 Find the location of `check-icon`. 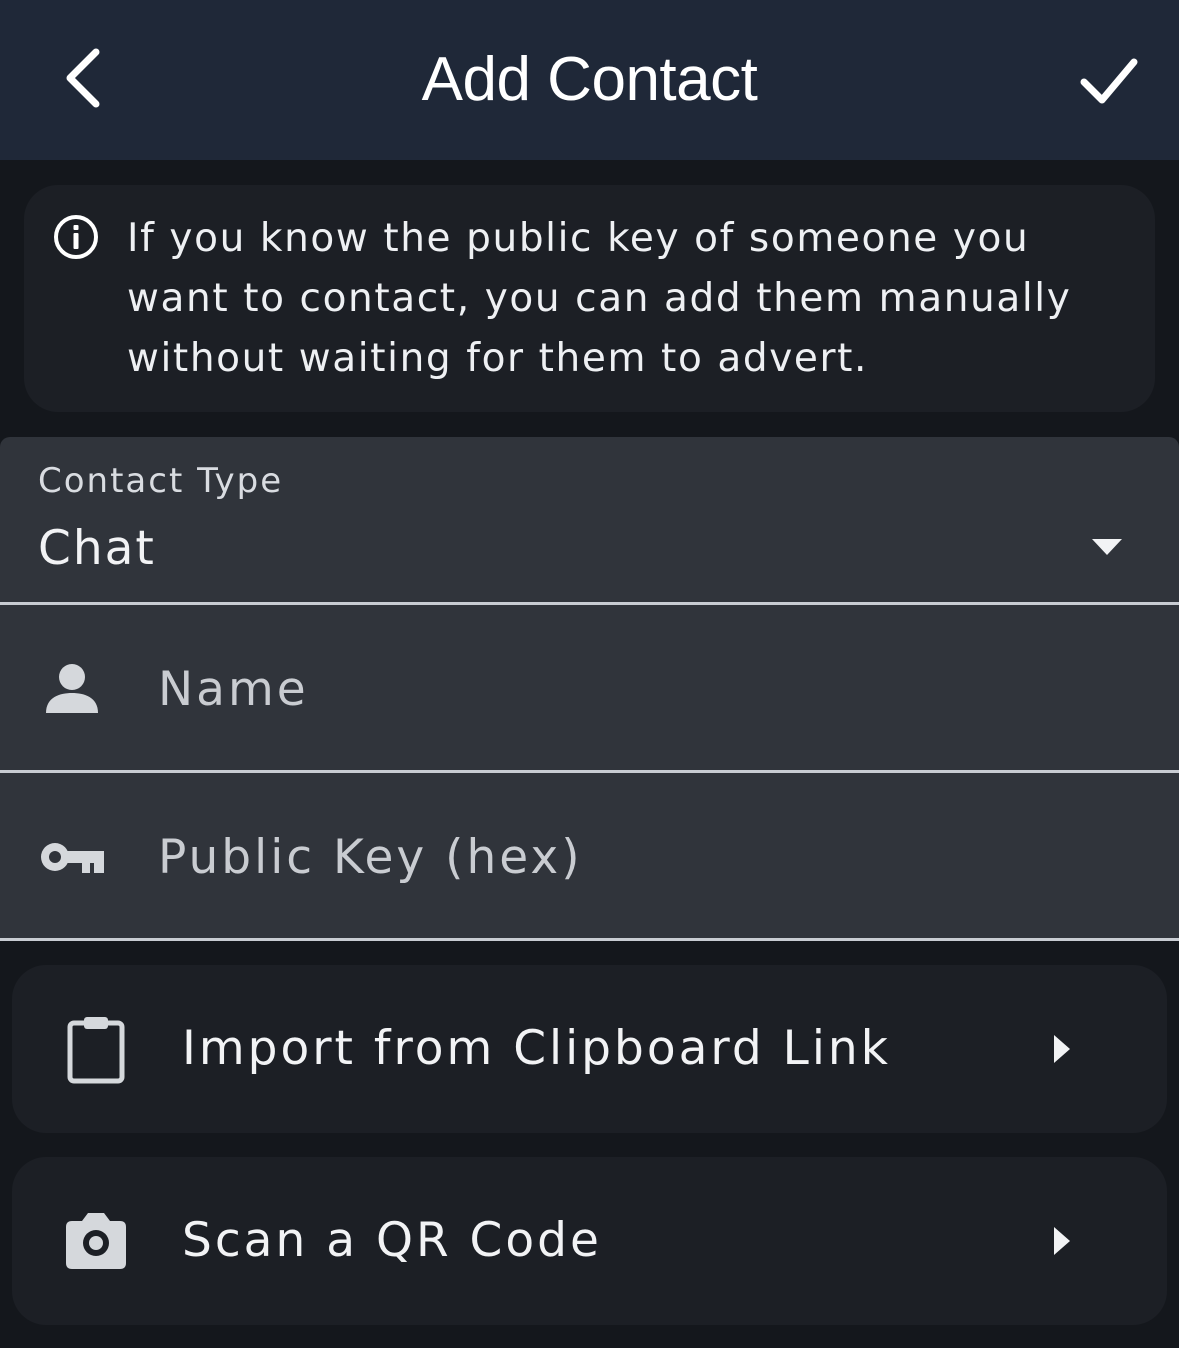

check-icon is located at coordinates (1109, 81).